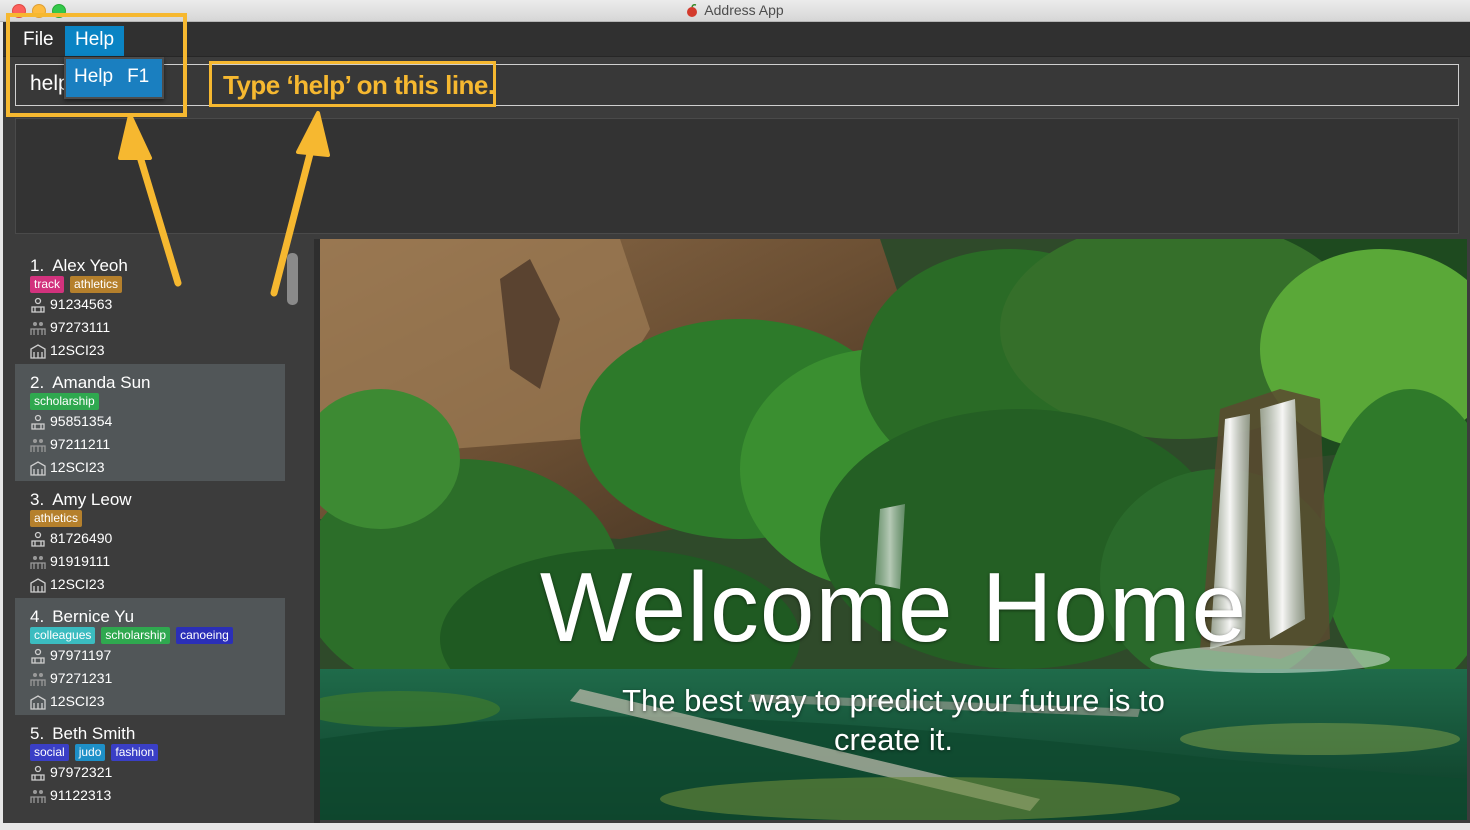  What do you see at coordinates (292, 221) in the screenshot?
I see `arrow-to-command-line` at bounding box center [292, 221].